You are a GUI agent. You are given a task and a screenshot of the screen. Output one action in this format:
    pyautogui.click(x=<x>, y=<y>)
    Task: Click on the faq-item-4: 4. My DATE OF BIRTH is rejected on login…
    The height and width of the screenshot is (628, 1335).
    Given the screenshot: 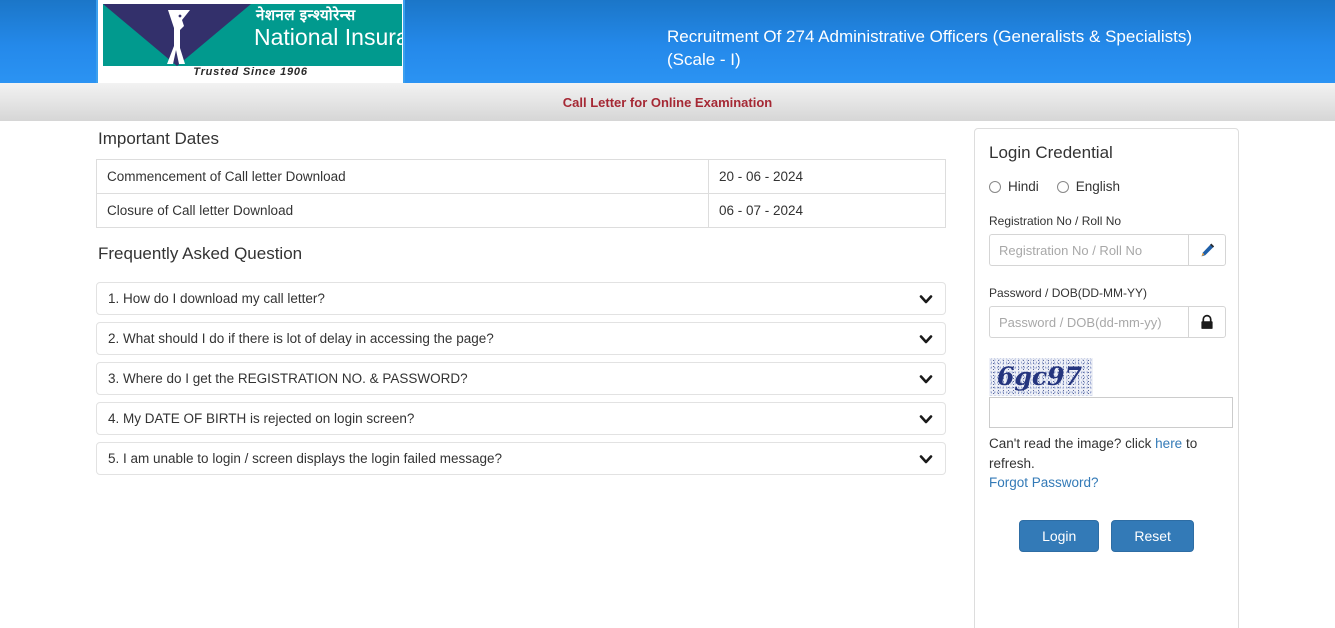 What is the action you would take?
    pyautogui.click(x=521, y=418)
    